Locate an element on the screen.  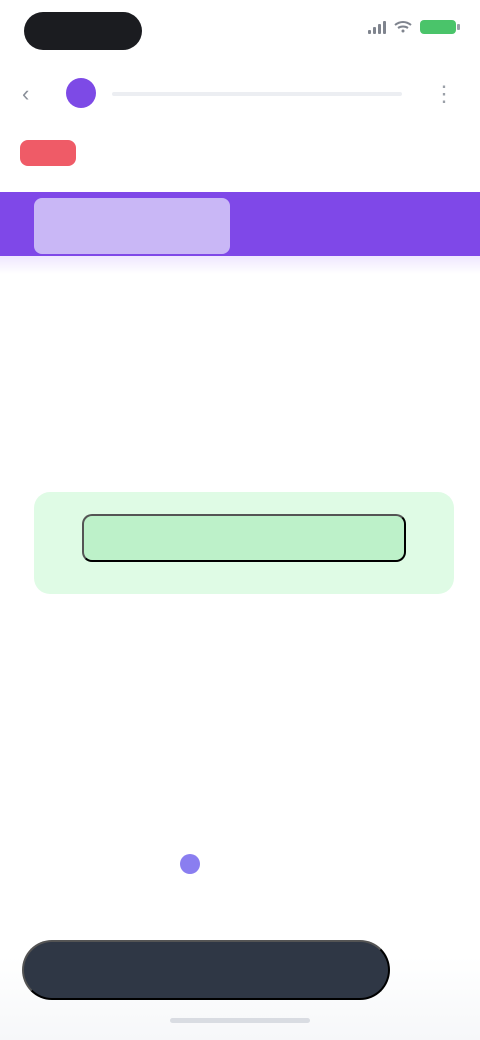
status-bar is located at coordinates (240, 31).